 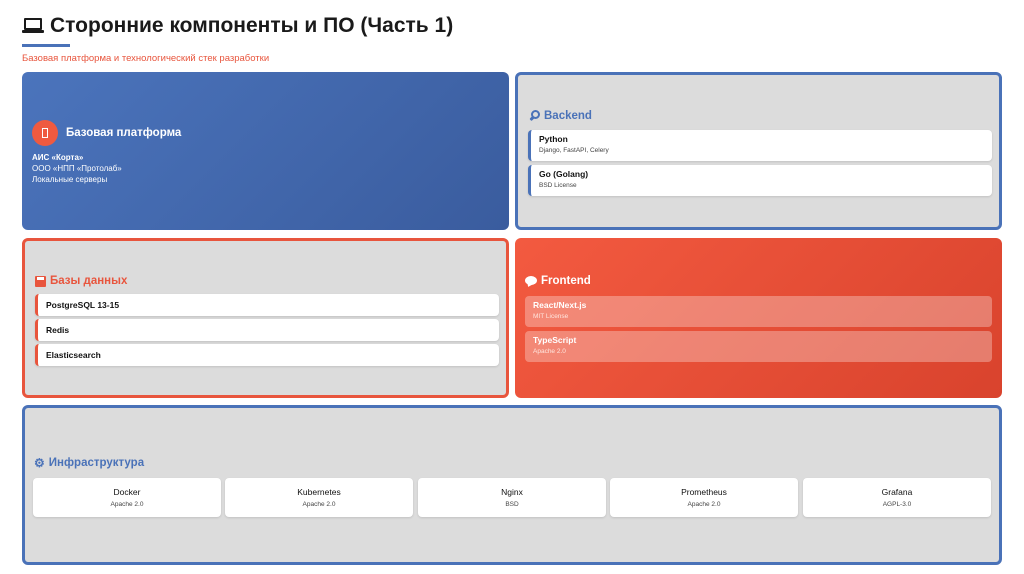 What do you see at coordinates (46, 45) in the screenshot?
I see `title-underline` at bounding box center [46, 45].